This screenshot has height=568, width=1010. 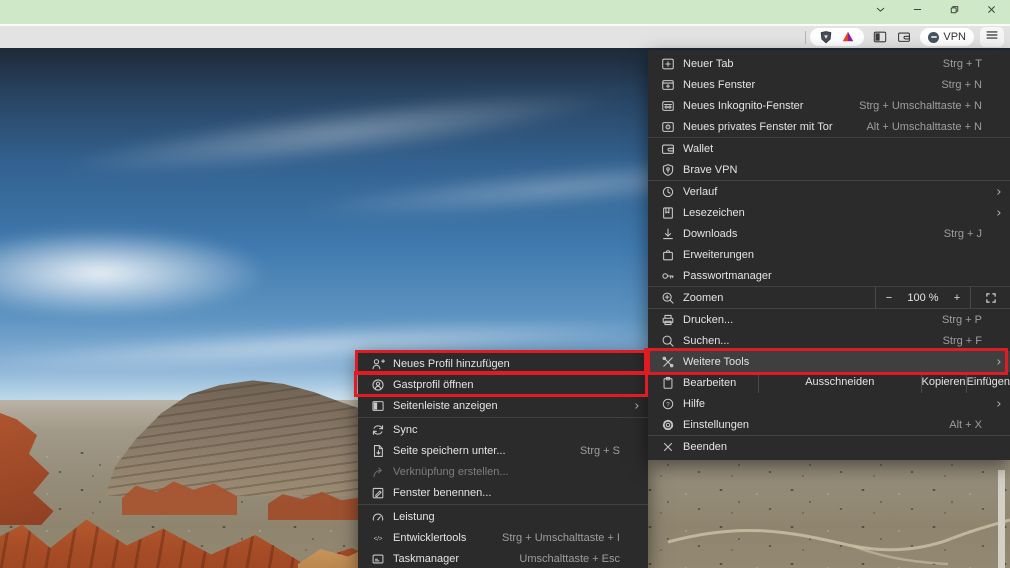 I want to click on menu-item-label: Neues Fenster, so click(x=719, y=84).